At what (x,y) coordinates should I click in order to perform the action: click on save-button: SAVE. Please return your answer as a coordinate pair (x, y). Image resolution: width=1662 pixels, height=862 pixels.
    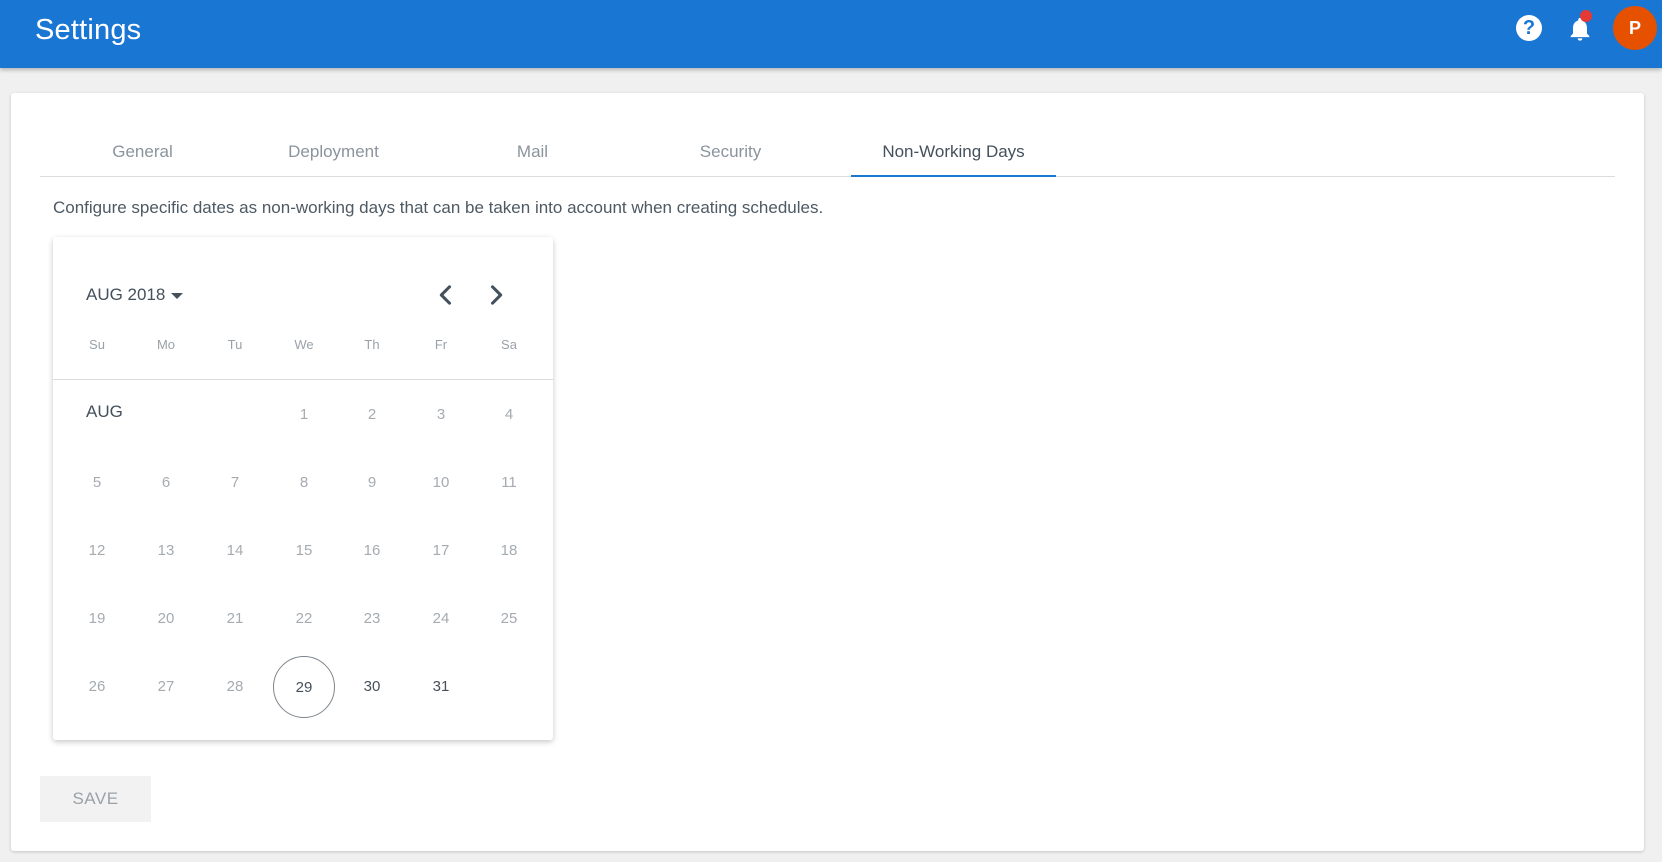
    Looking at the image, I should click on (95, 799).